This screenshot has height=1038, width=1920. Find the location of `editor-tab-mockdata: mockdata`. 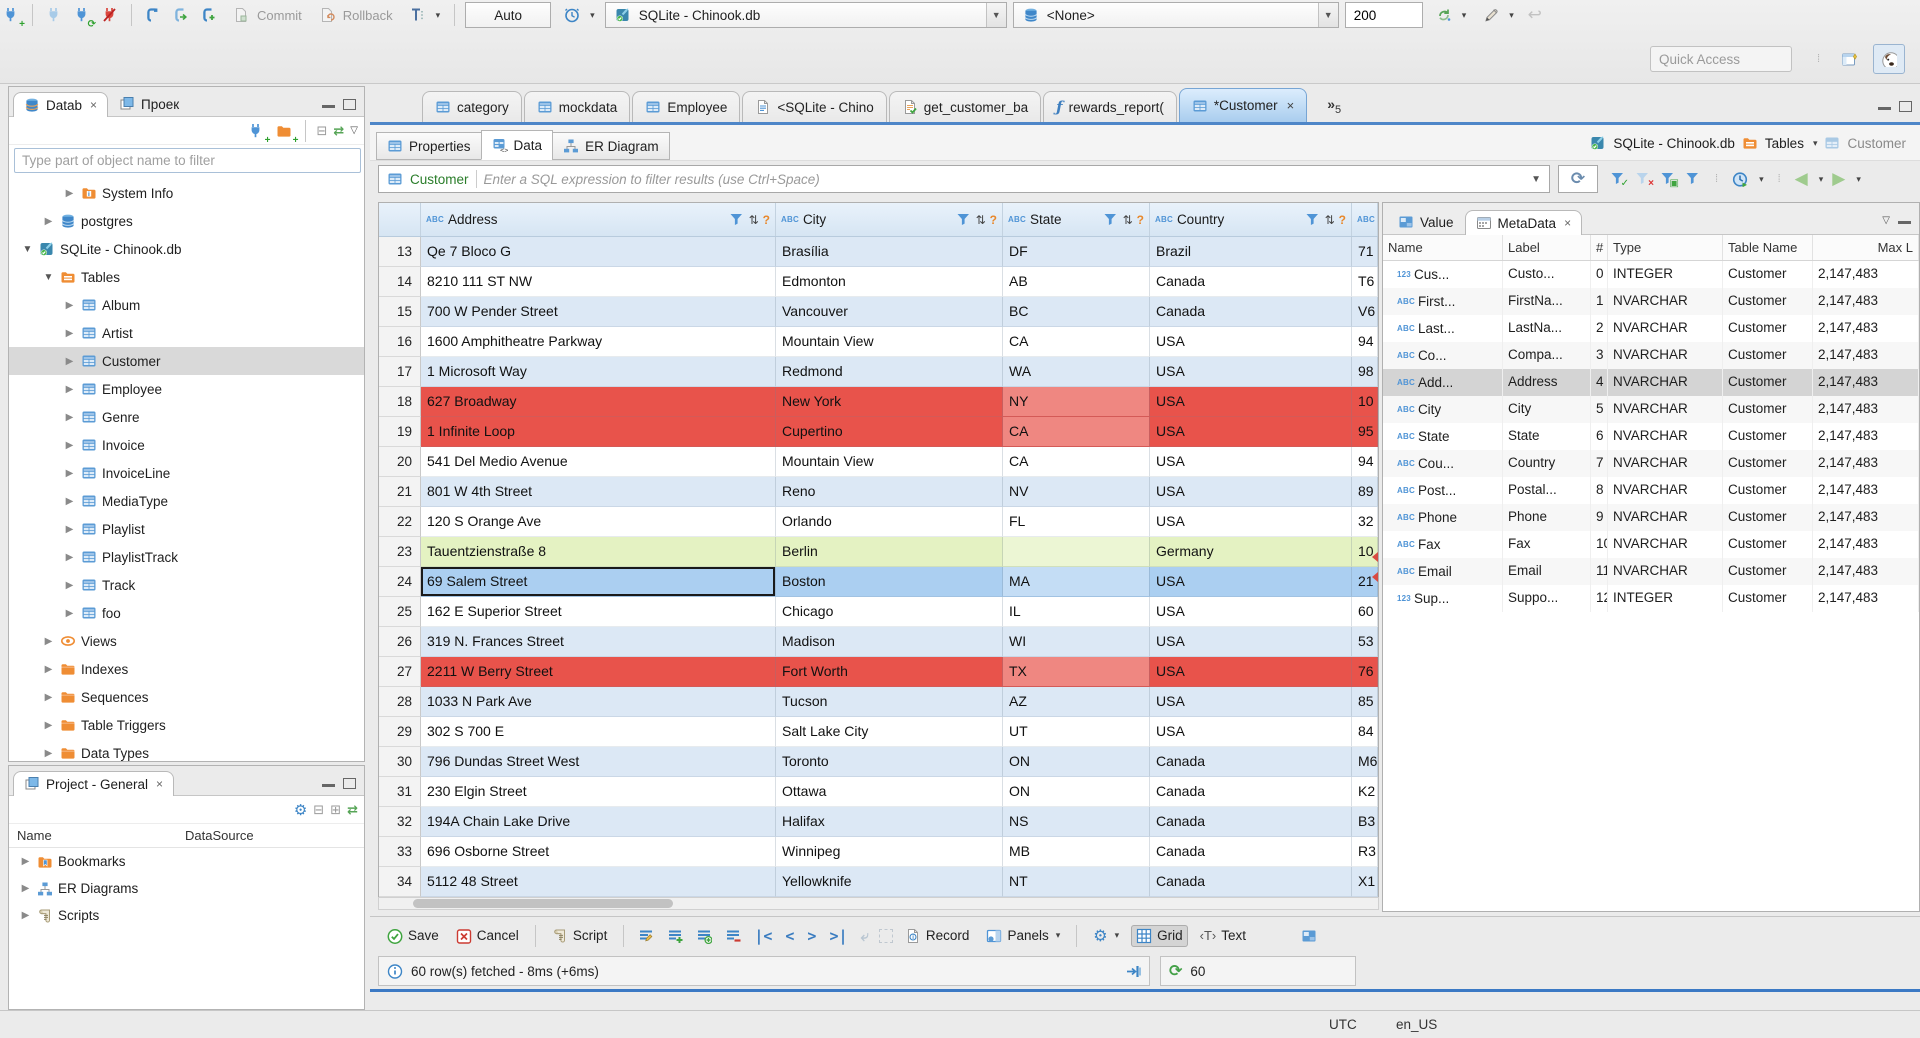

editor-tab-mockdata: mockdata is located at coordinates (577, 106).